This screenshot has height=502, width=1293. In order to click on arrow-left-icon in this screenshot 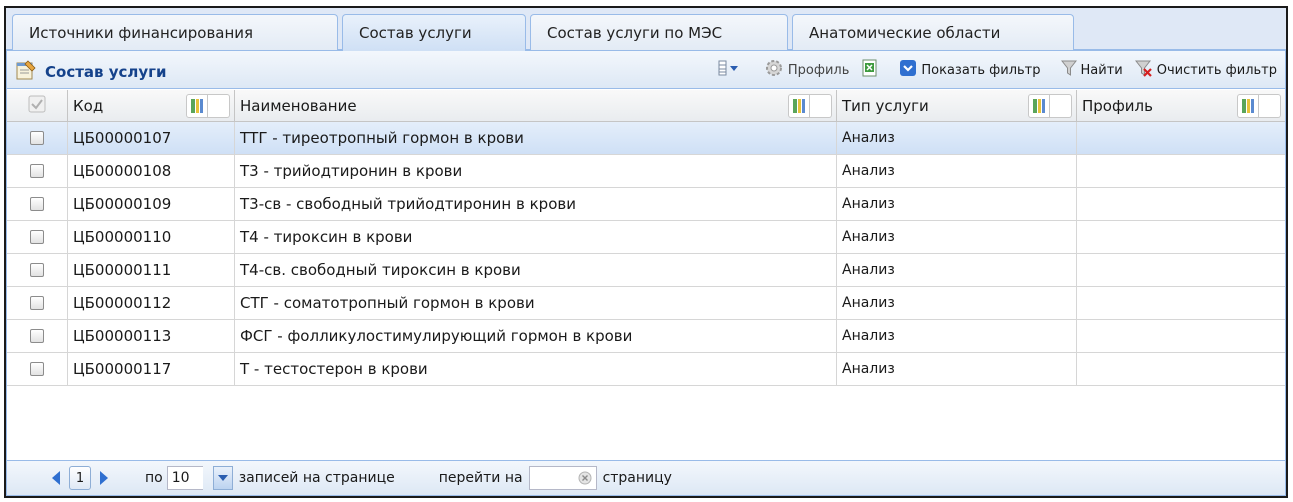, I will do `click(56, 478)`.